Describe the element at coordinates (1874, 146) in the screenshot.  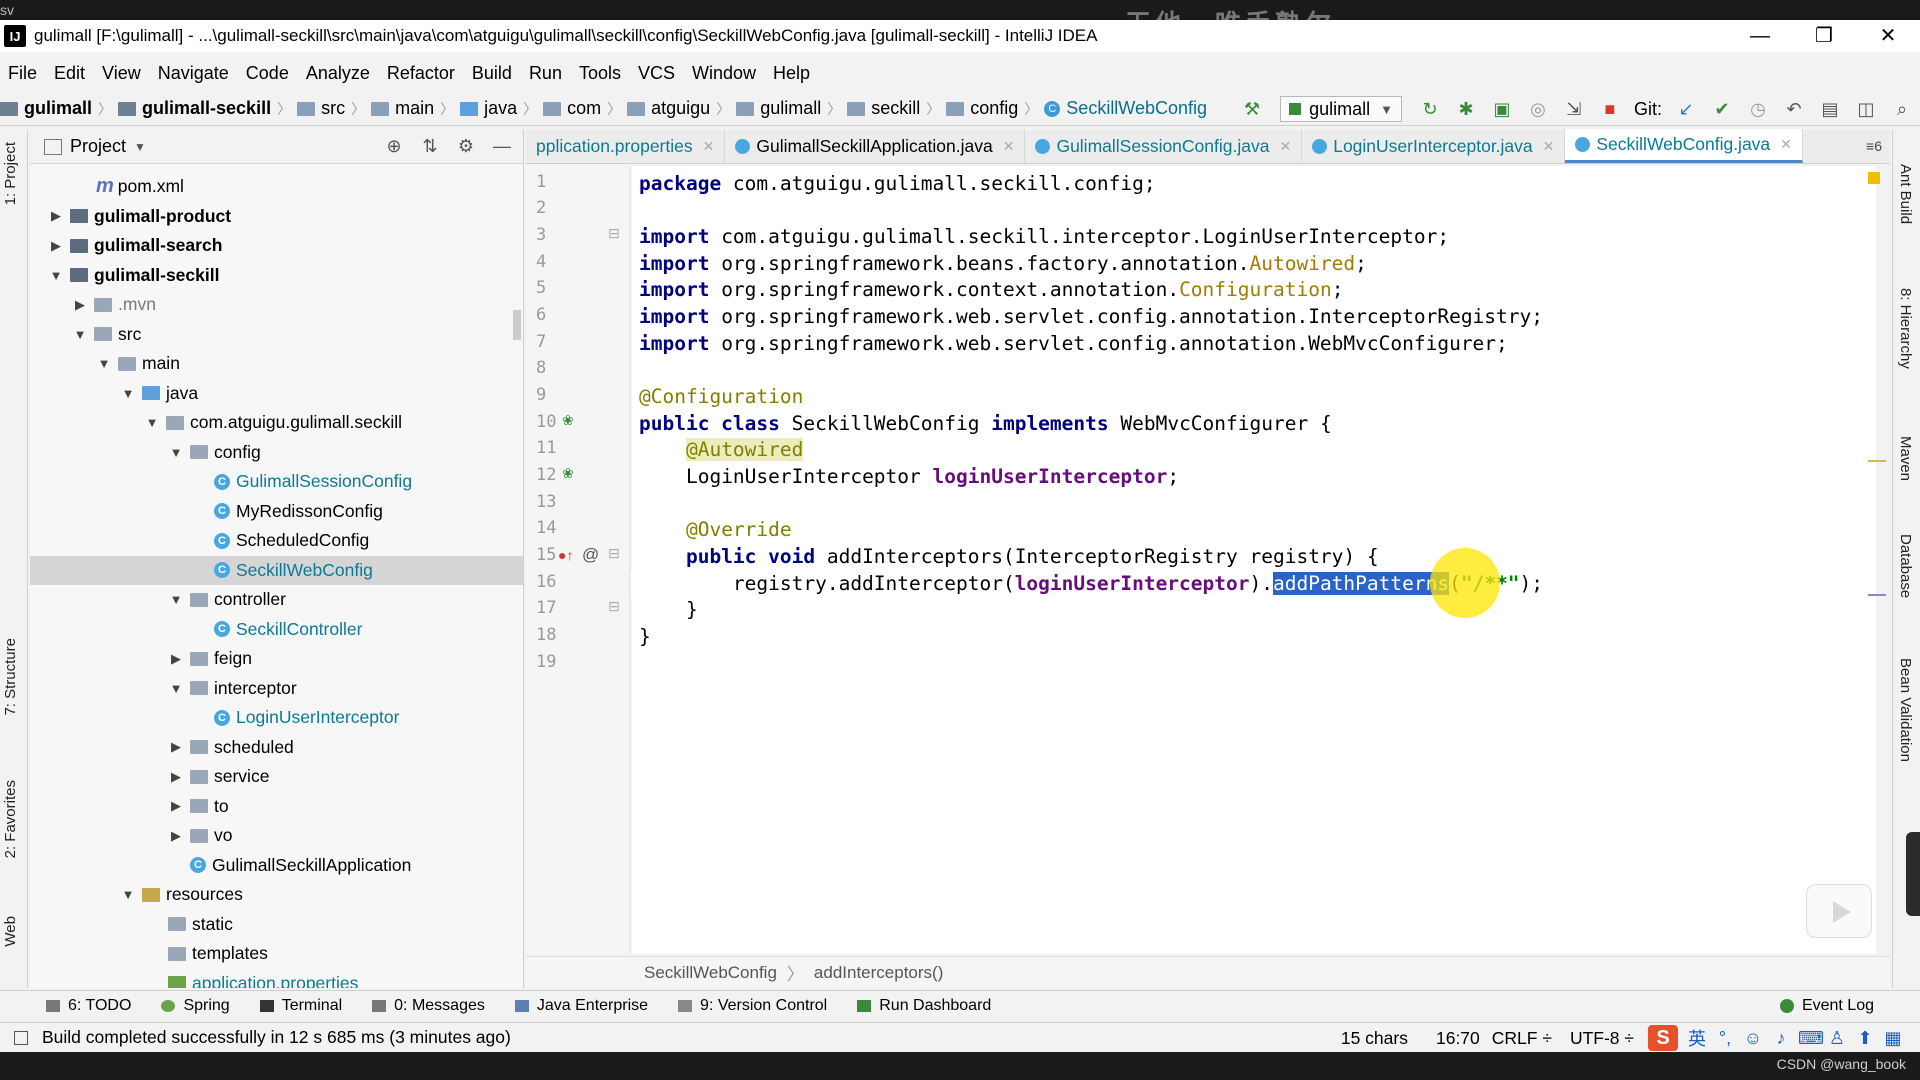
I see `tab-overflow-button: ≡6` at that location.